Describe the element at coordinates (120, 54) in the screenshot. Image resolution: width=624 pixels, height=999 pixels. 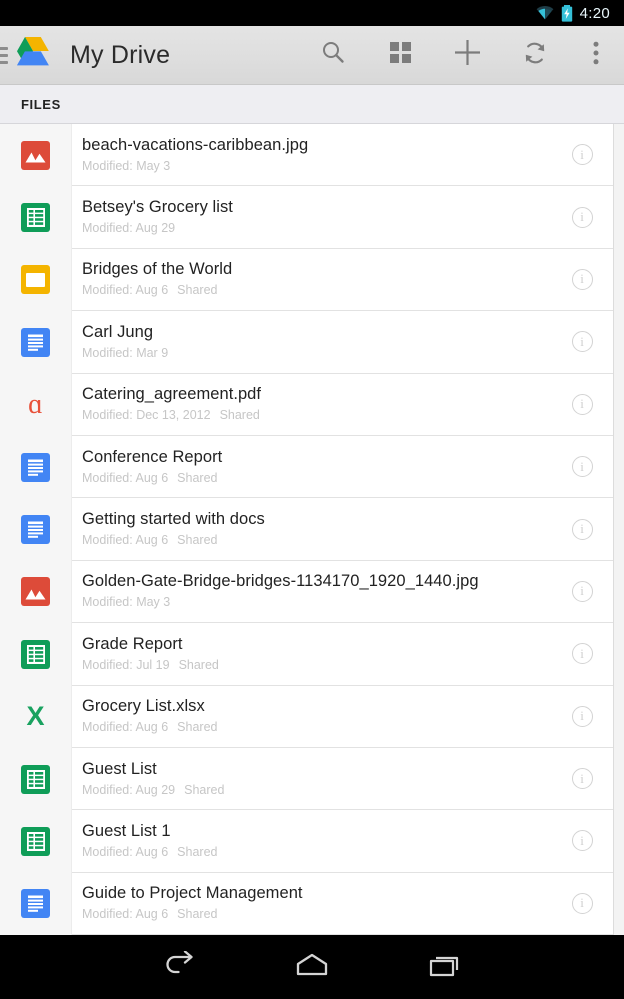
I see `page-title: My Drive` at that location.